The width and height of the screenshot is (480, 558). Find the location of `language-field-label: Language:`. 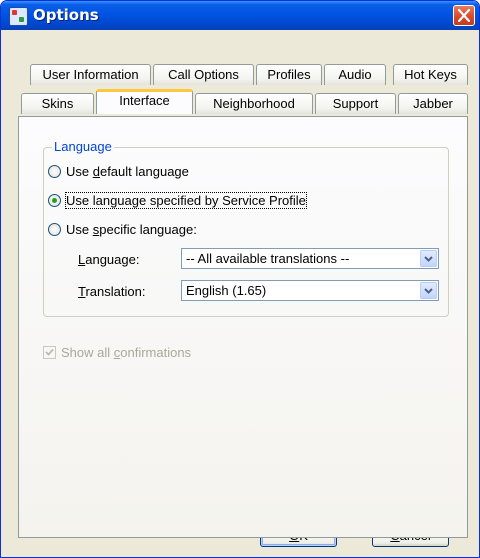

language-field-label: Language: is located at coordinates (109, 259).